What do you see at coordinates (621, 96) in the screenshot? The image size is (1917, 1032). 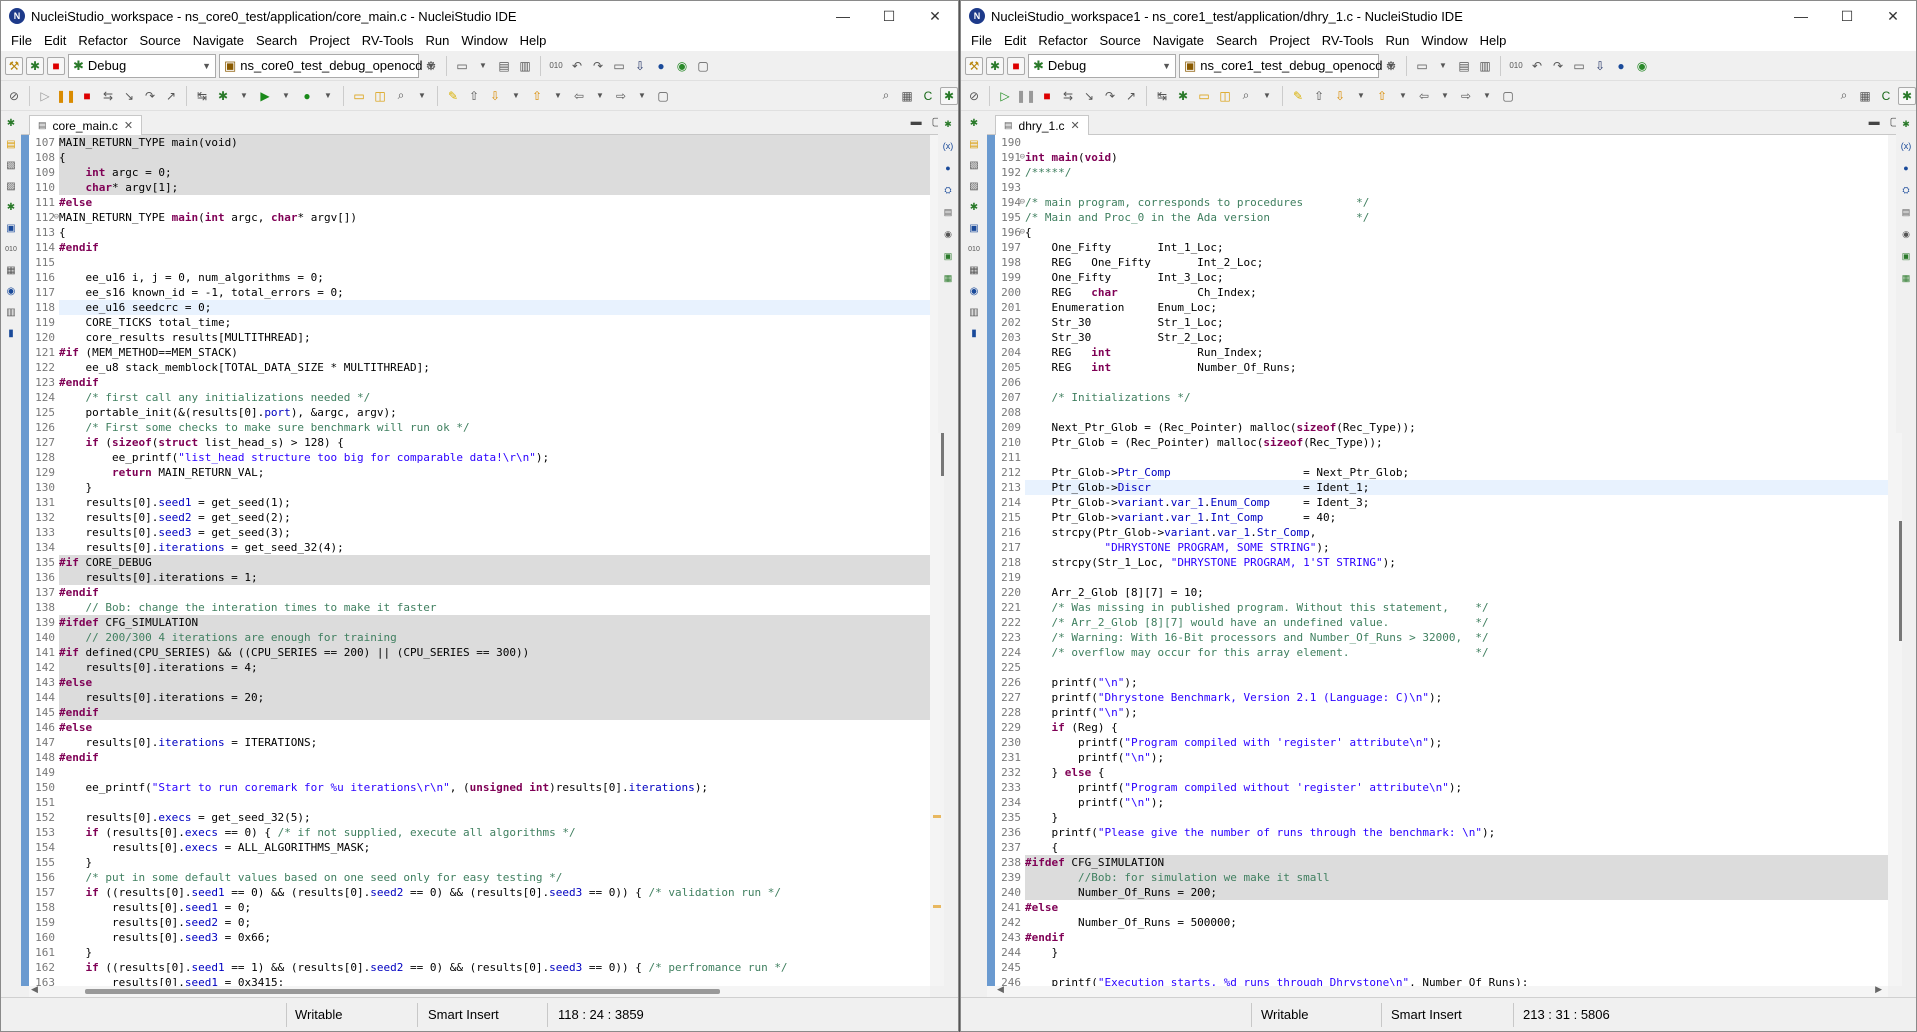 I see `forward-icon: ⇨` at bounding box center [621, 96].